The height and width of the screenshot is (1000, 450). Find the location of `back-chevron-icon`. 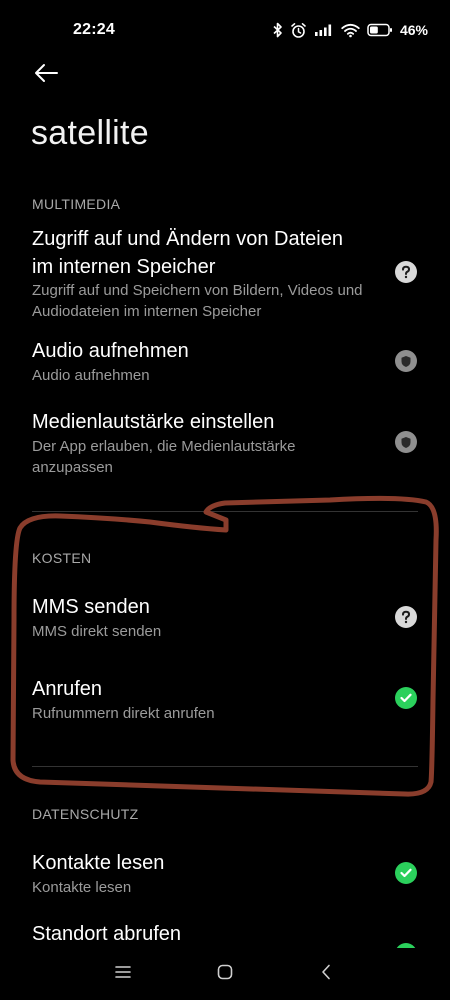

back-chevron-icon is located at coordinates (326, 974).